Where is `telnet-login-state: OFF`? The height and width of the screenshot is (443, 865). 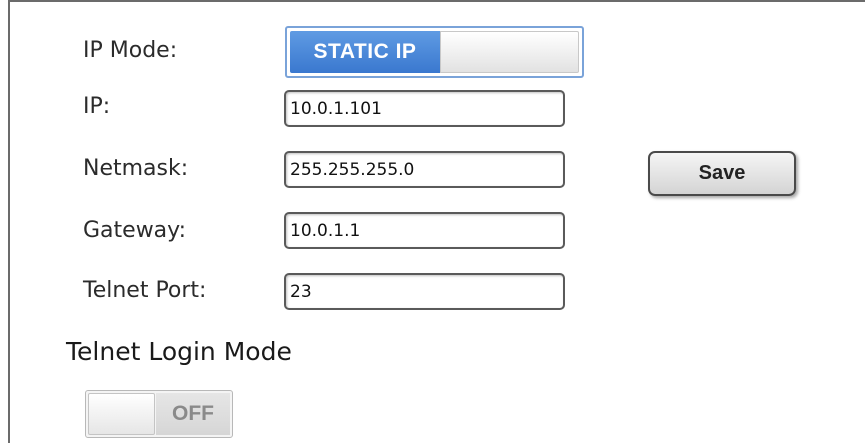
telnet-login-state: OFF is located at coordinates (193, 413).